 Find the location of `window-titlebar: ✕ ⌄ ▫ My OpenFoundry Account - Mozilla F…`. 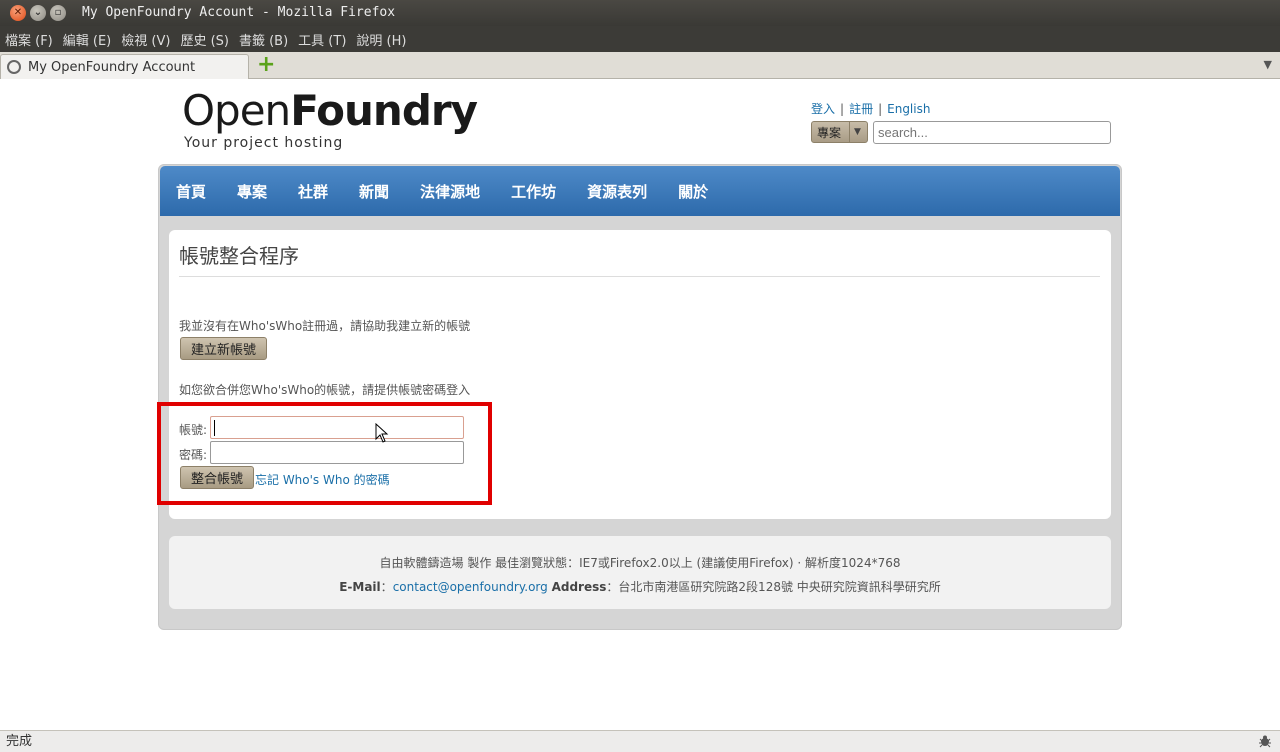

window-titlebar: ✕ ⌄ ▫ My OpenFoundry Account - Mozilla F… is located at coordinates (640, 13).